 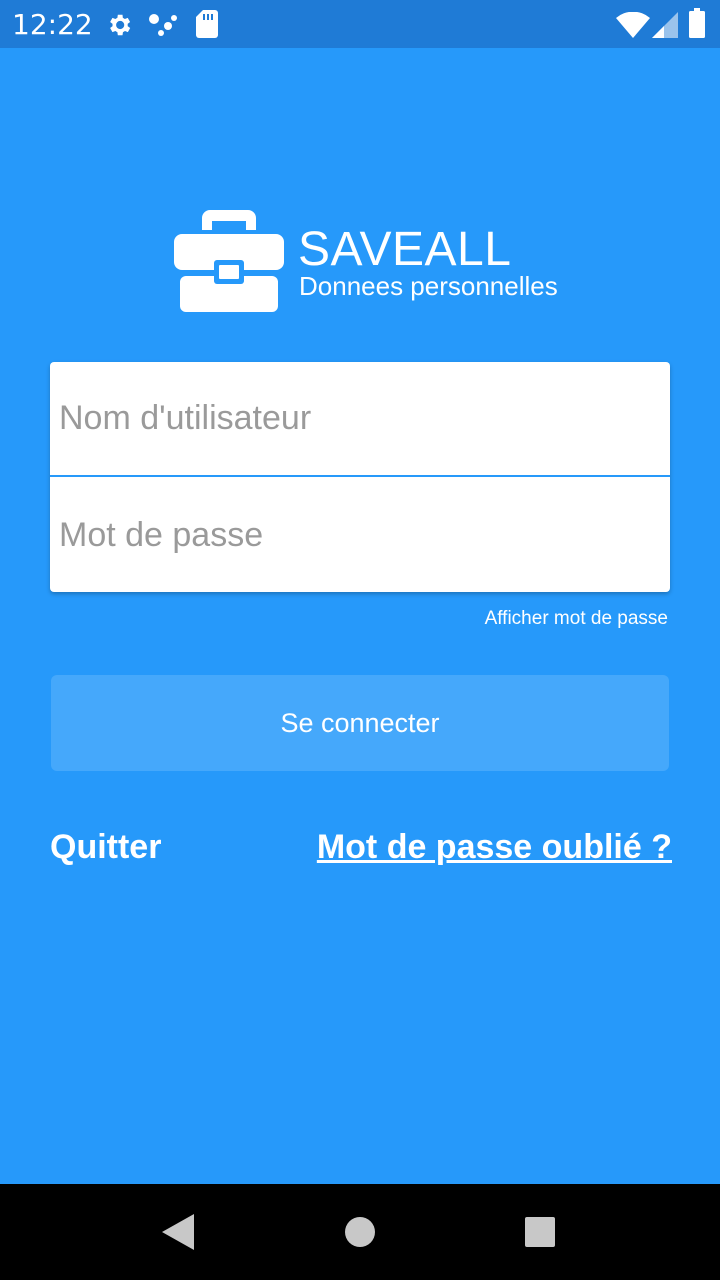 What do you see at coordinates (229, 261) in the screenshot?
I see `briefcase-icon` at bounding box center [229, 261].